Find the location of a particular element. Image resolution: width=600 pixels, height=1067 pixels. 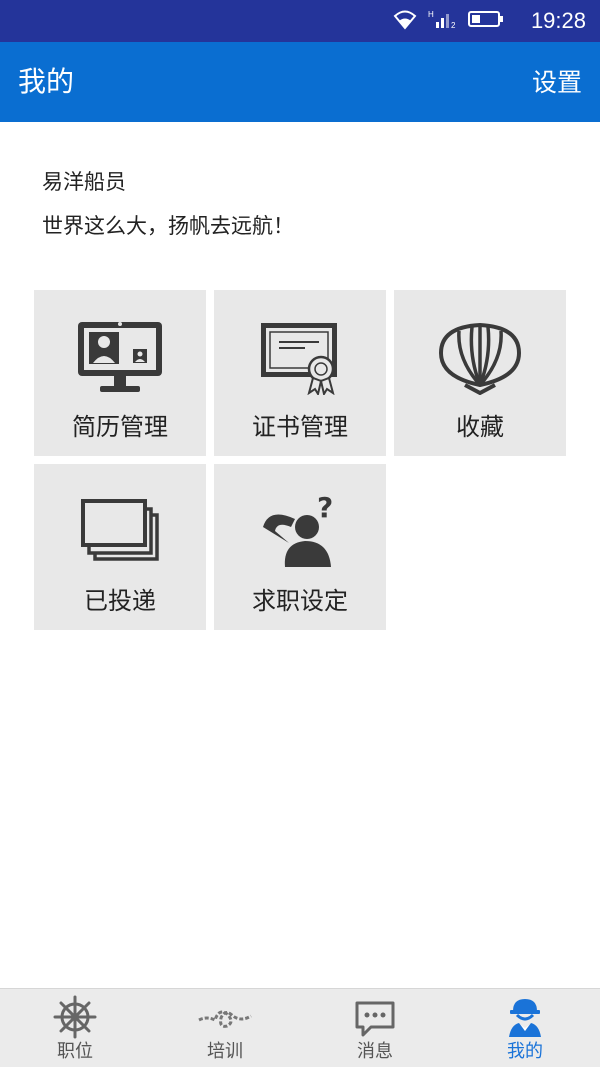

tile-certificate-management: 证书管理 is located at coordinates (300, 373).